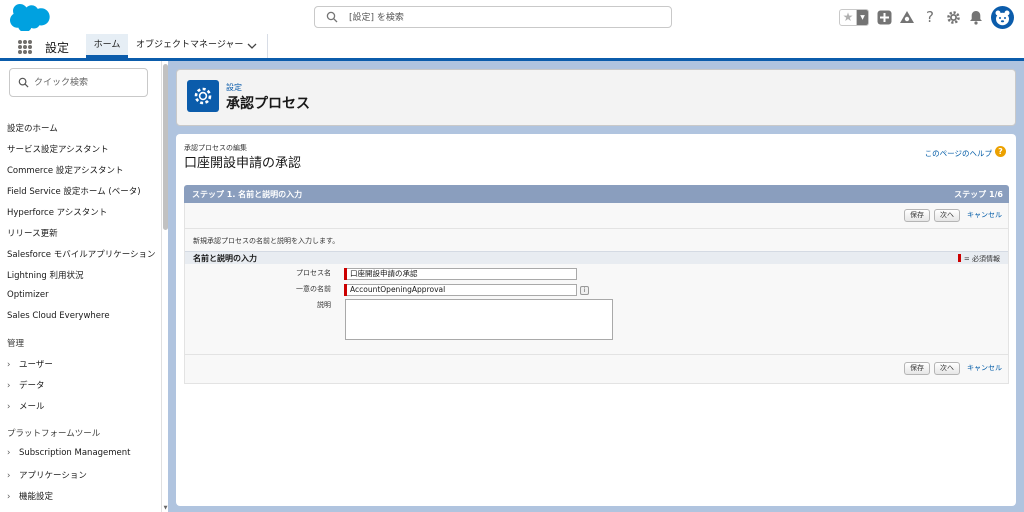  What do you see at coordinates (268, 104) in the screenshot?
I see `page-title: 承認プロセス` at bounding box center [268, 104].